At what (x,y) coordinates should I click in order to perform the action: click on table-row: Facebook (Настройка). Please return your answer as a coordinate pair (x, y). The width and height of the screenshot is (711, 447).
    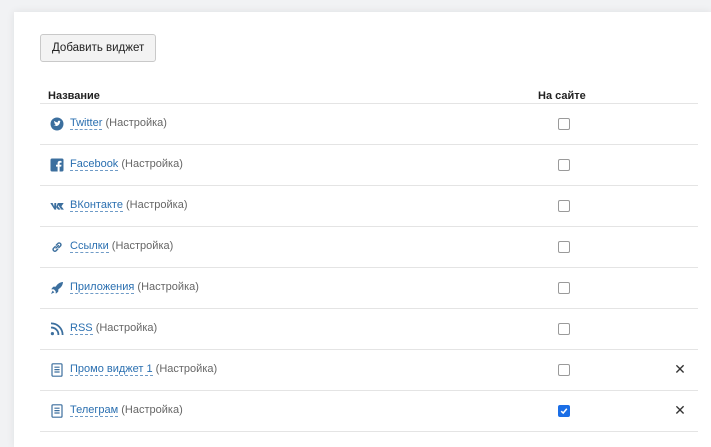
    Looking at the image, I should click on (369, 164).